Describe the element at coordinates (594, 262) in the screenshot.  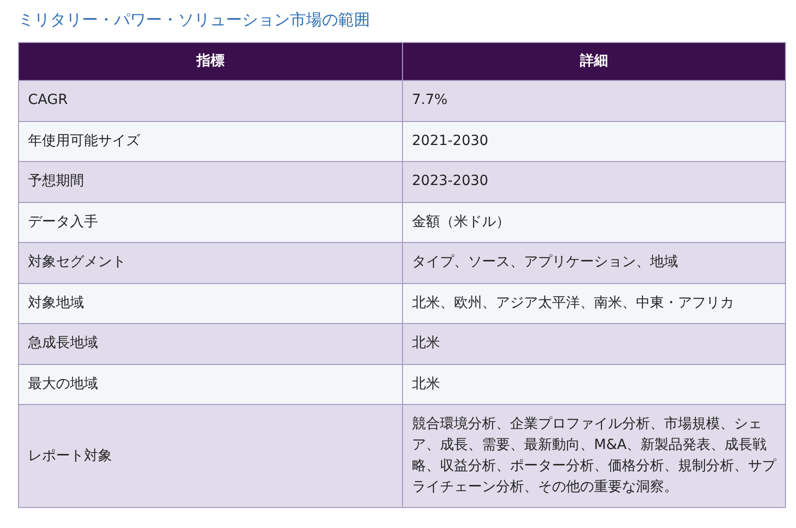
I see `table-cell: タイプ、ソース、アプリケーション、地域` at that location.